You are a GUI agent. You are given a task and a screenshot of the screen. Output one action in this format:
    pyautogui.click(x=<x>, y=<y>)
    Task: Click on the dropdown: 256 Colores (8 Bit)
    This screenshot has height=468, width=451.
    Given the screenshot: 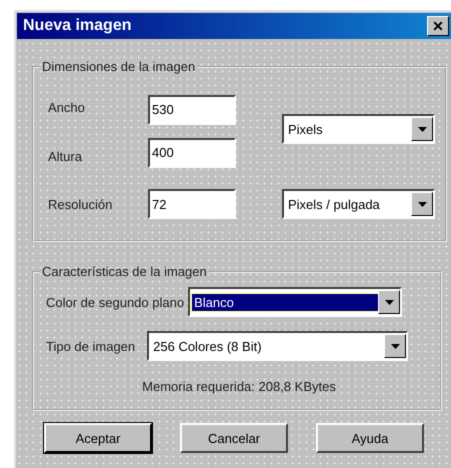 What is the action you would take?
    pyautogui.click(x=277, y=346)
    